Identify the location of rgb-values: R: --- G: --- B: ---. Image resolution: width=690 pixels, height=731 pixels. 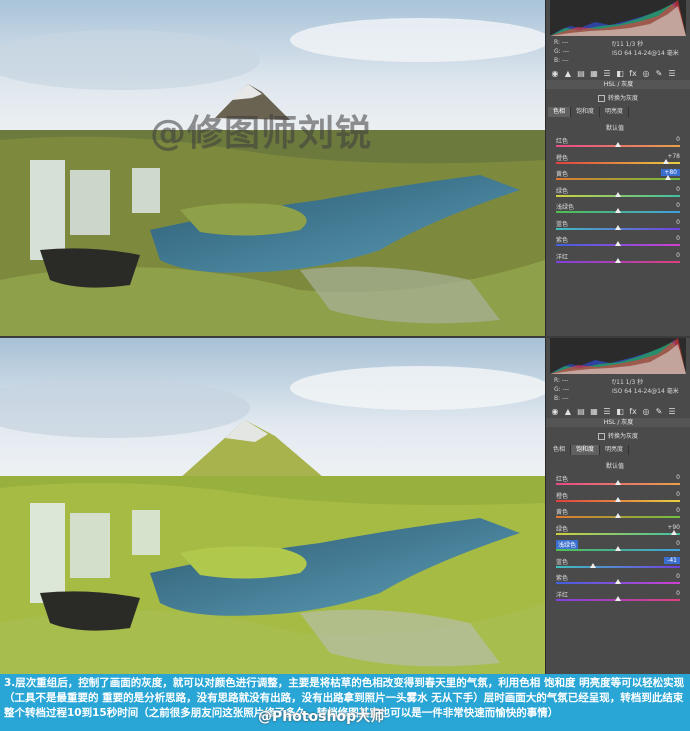
(561, 51).